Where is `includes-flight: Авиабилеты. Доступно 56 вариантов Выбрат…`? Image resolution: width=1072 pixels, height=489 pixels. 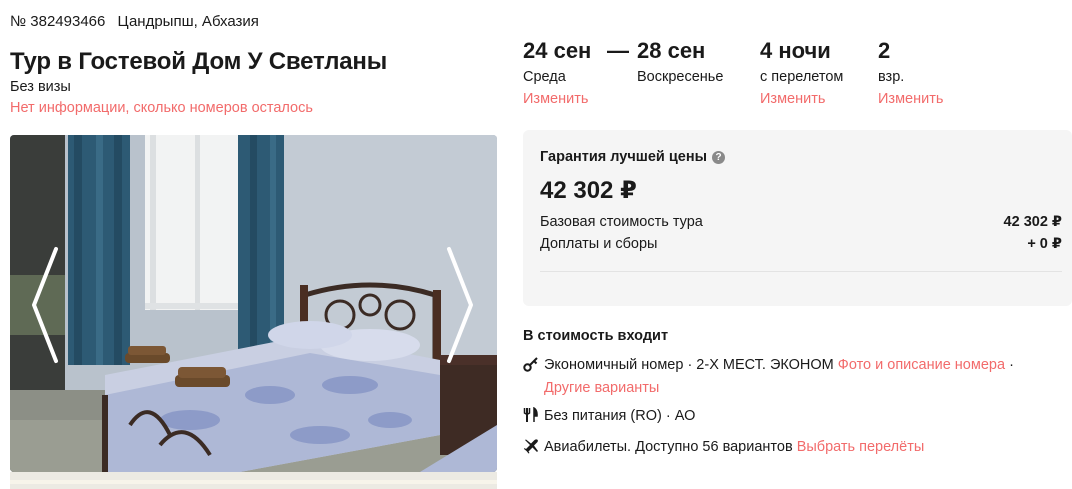 includes-flight: Авиабилеты. Доступно 56 вариантов Выбрат… is located at coordinates (723, 446).